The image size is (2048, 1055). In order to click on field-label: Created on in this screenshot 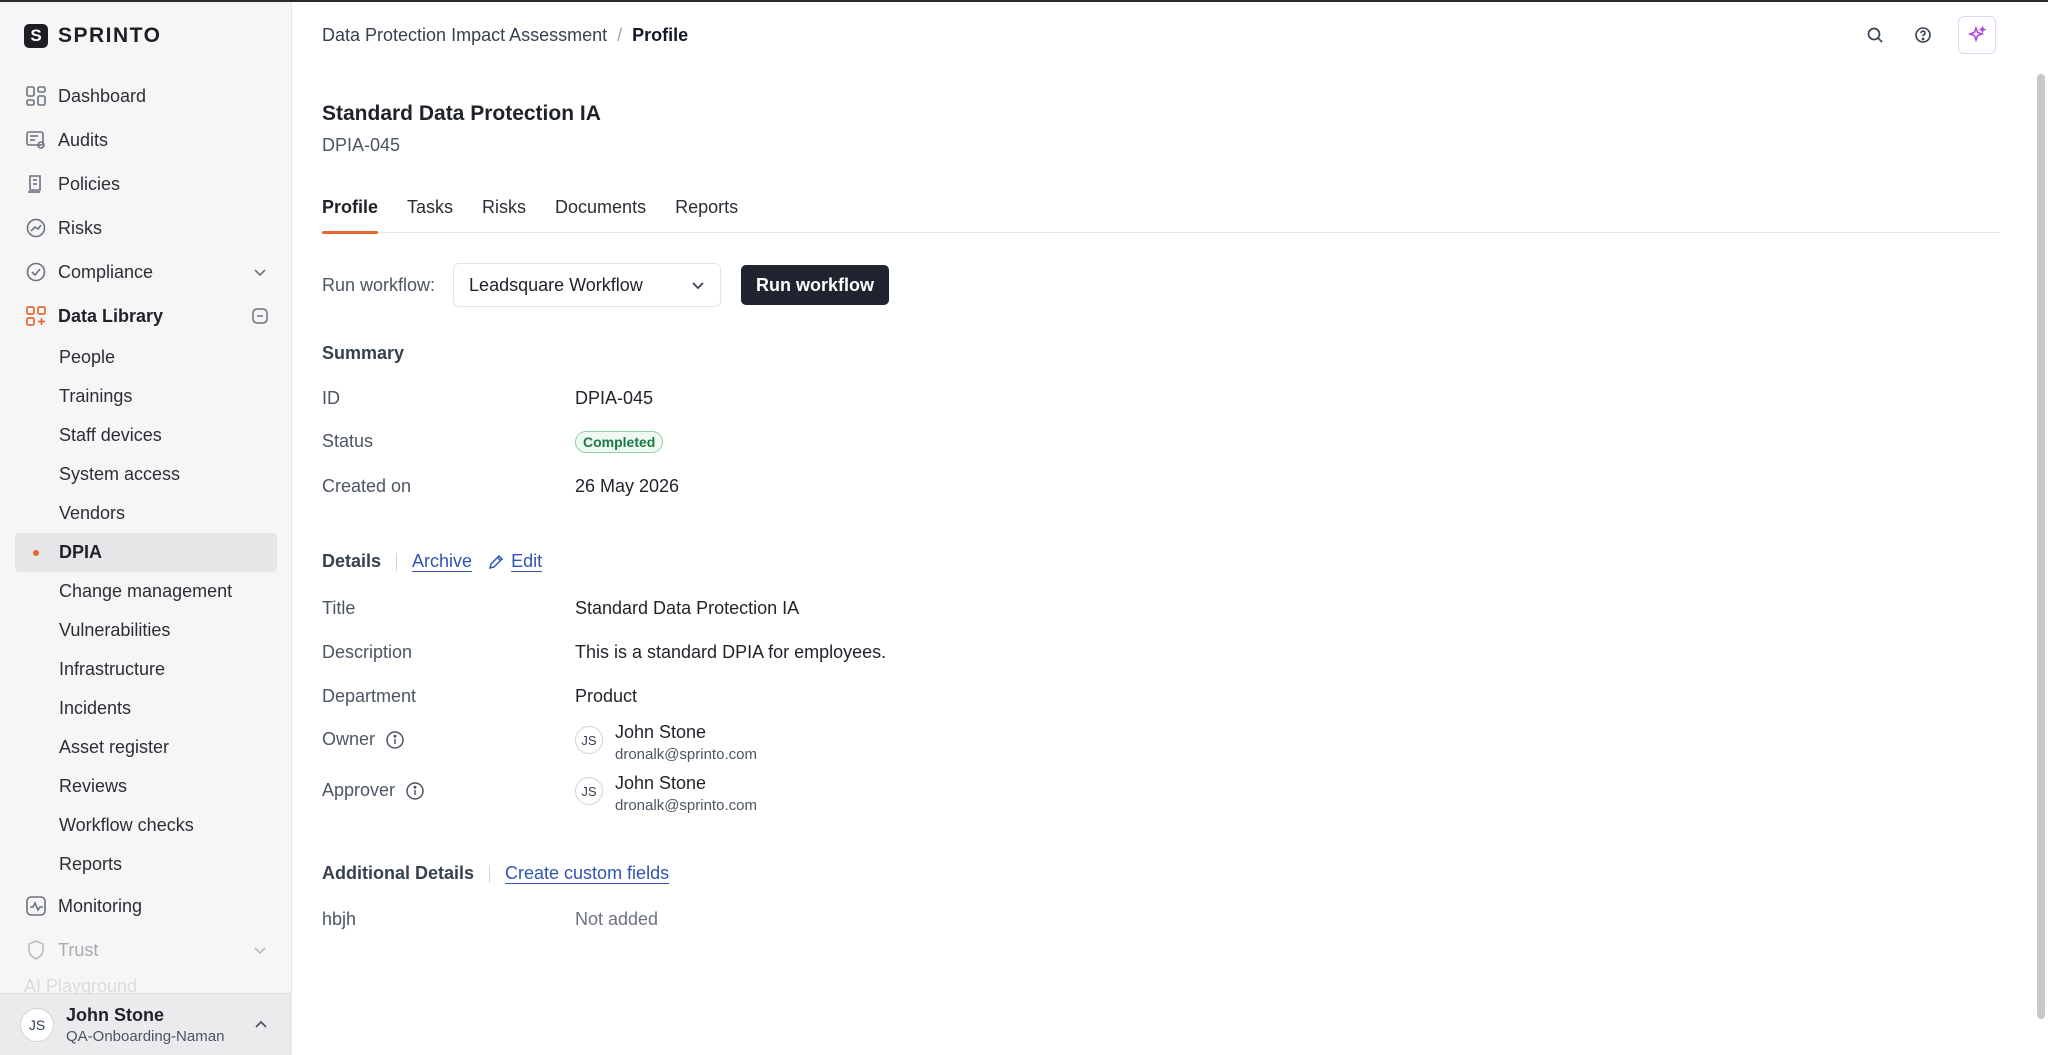, I will do `click(367, 486)`.